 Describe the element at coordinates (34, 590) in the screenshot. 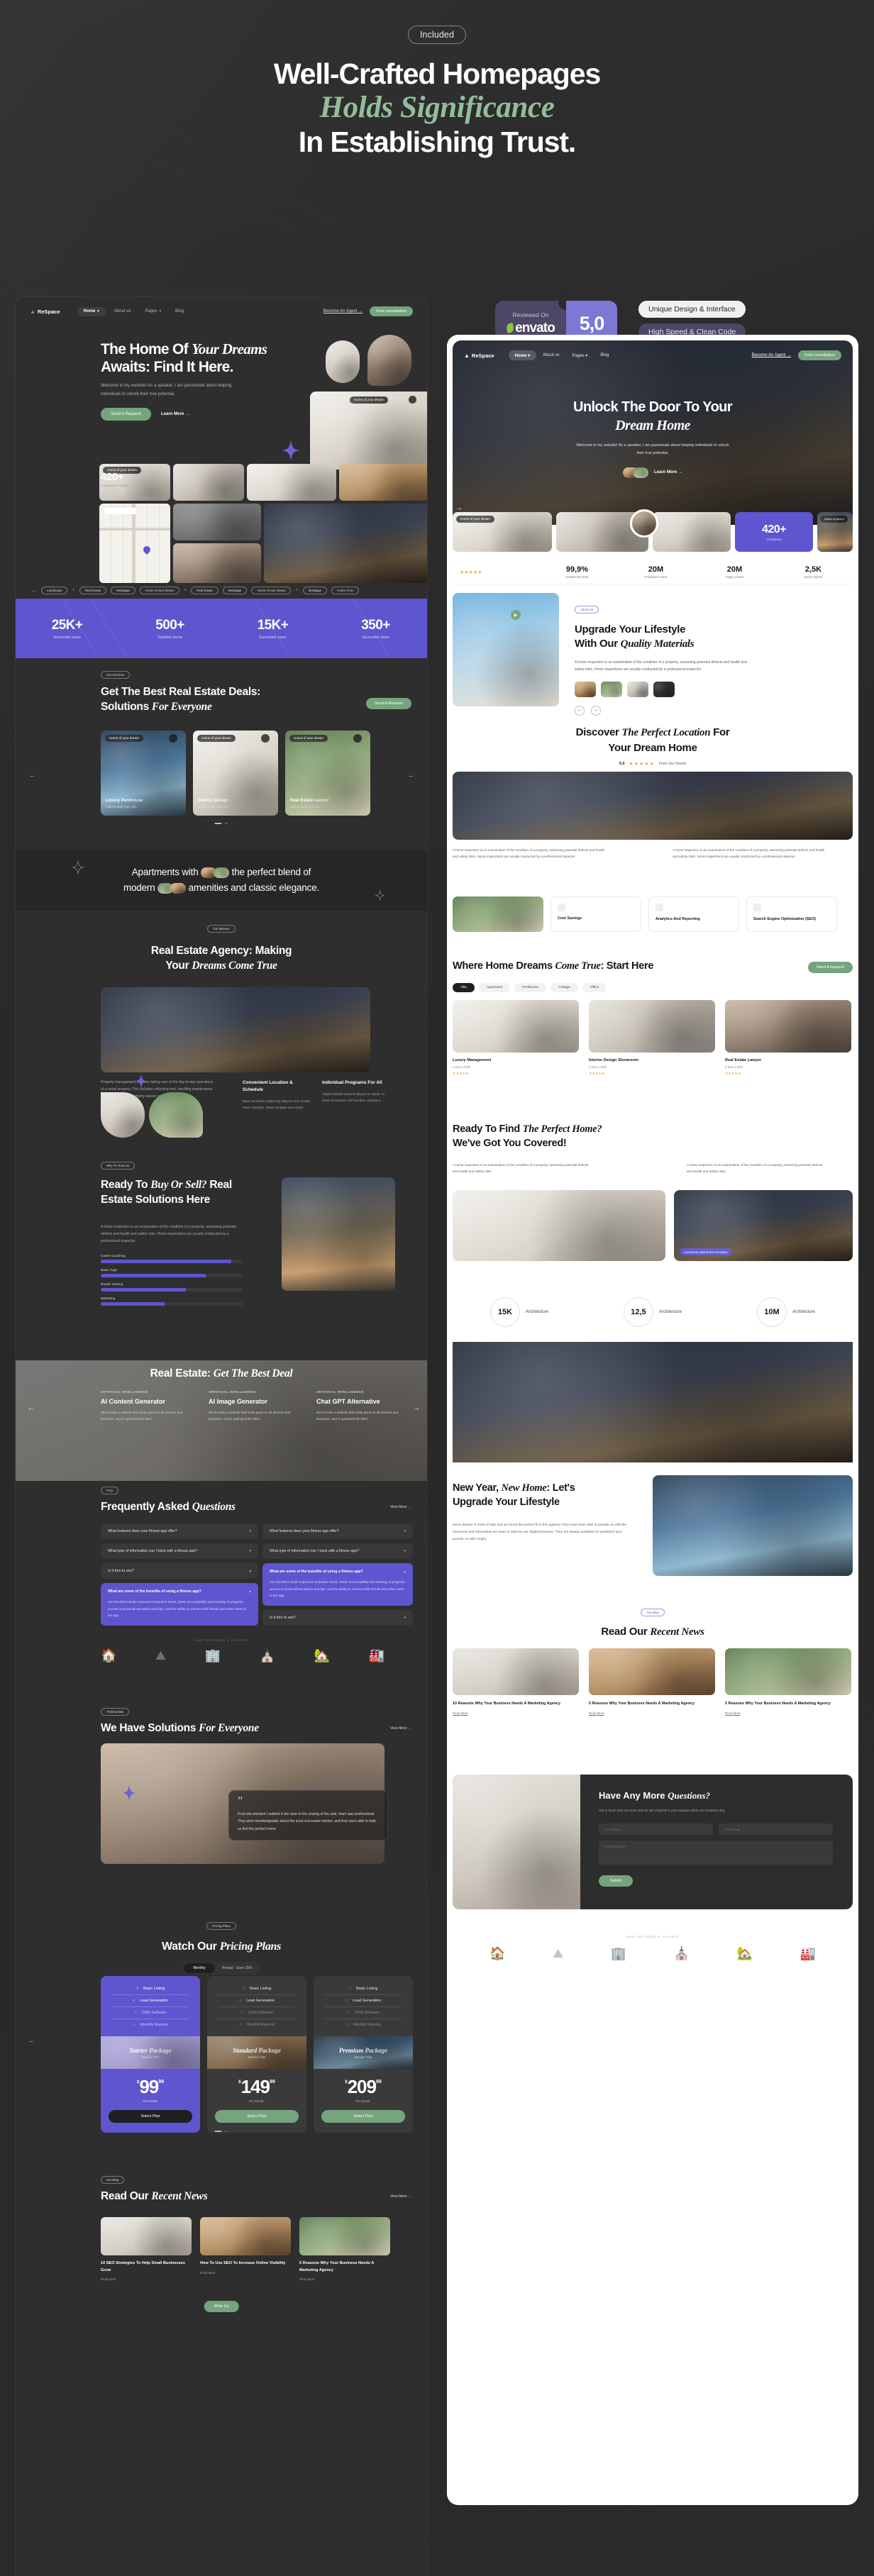

I see `marquee-arrow-left-icon: ←` at that location.